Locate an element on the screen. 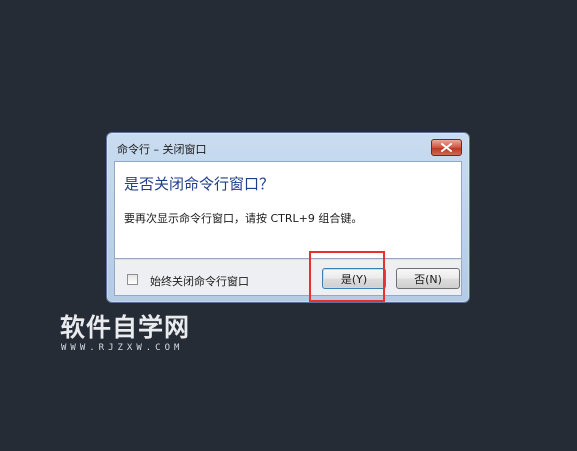 This screenshot has width=577, height=451. dialog-title: 命令行 – 关闭窗口 is located at coordinates (162, 149).